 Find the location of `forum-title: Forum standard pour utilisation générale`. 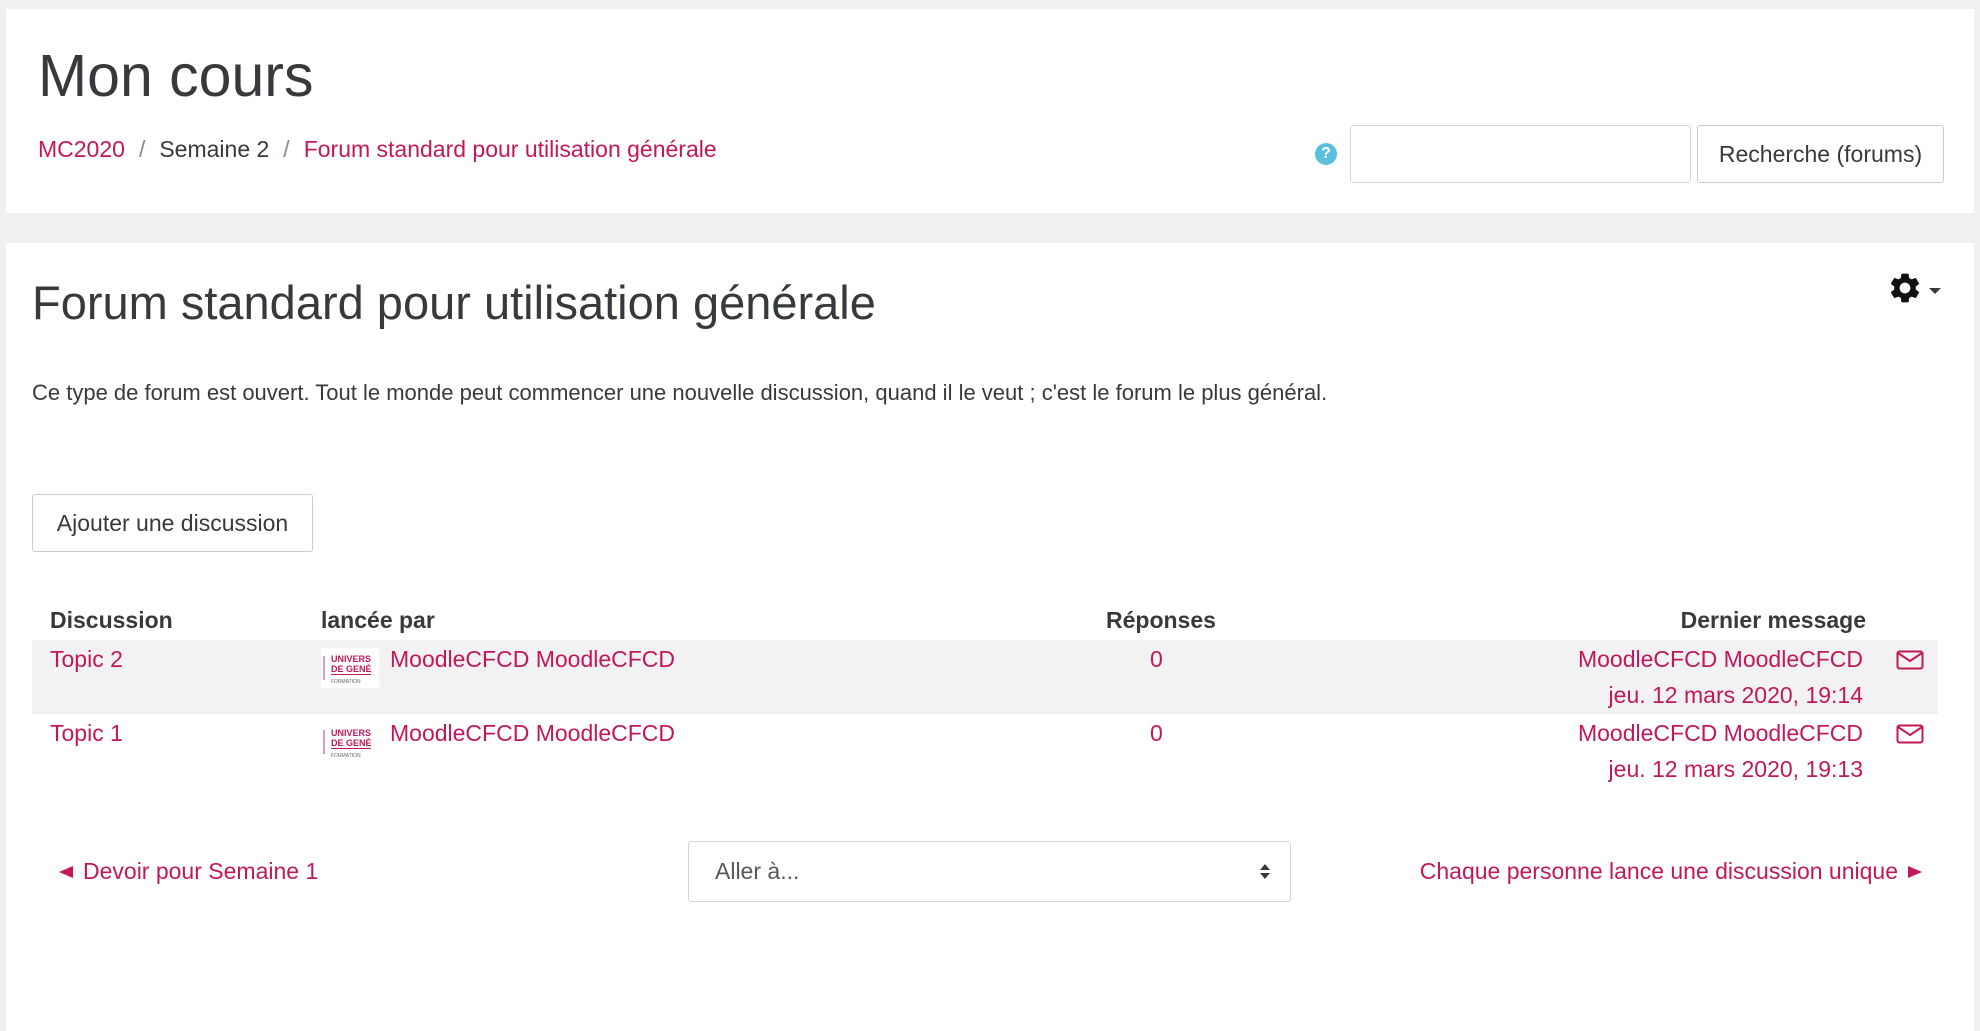

forum-title: Forum standard pour utilisation générale is located at coordinates (454, 302).